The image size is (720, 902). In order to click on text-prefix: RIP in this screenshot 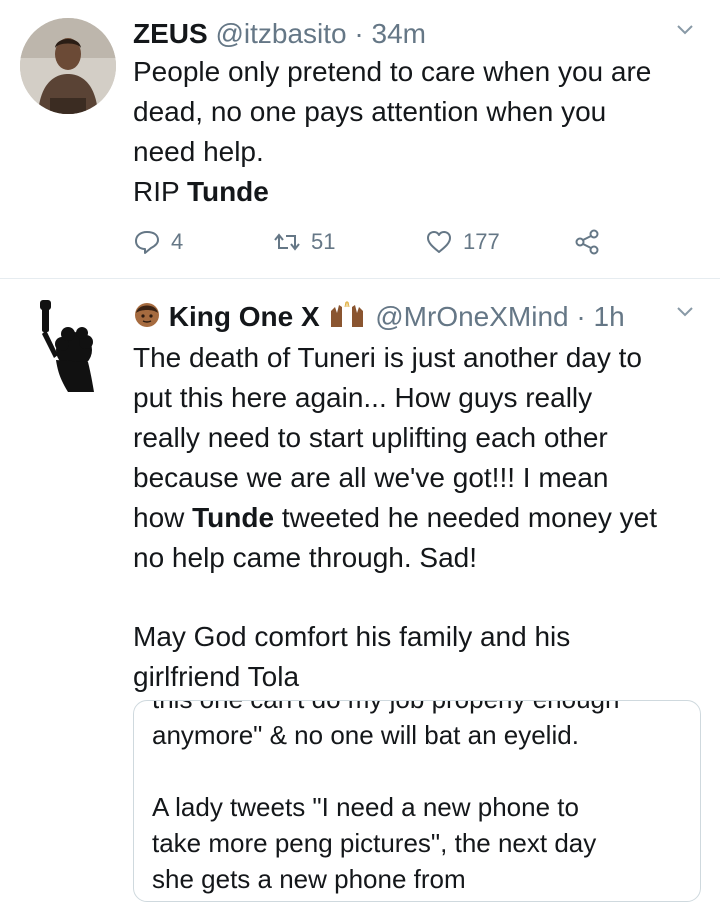, I will do `click(160, 191)`.